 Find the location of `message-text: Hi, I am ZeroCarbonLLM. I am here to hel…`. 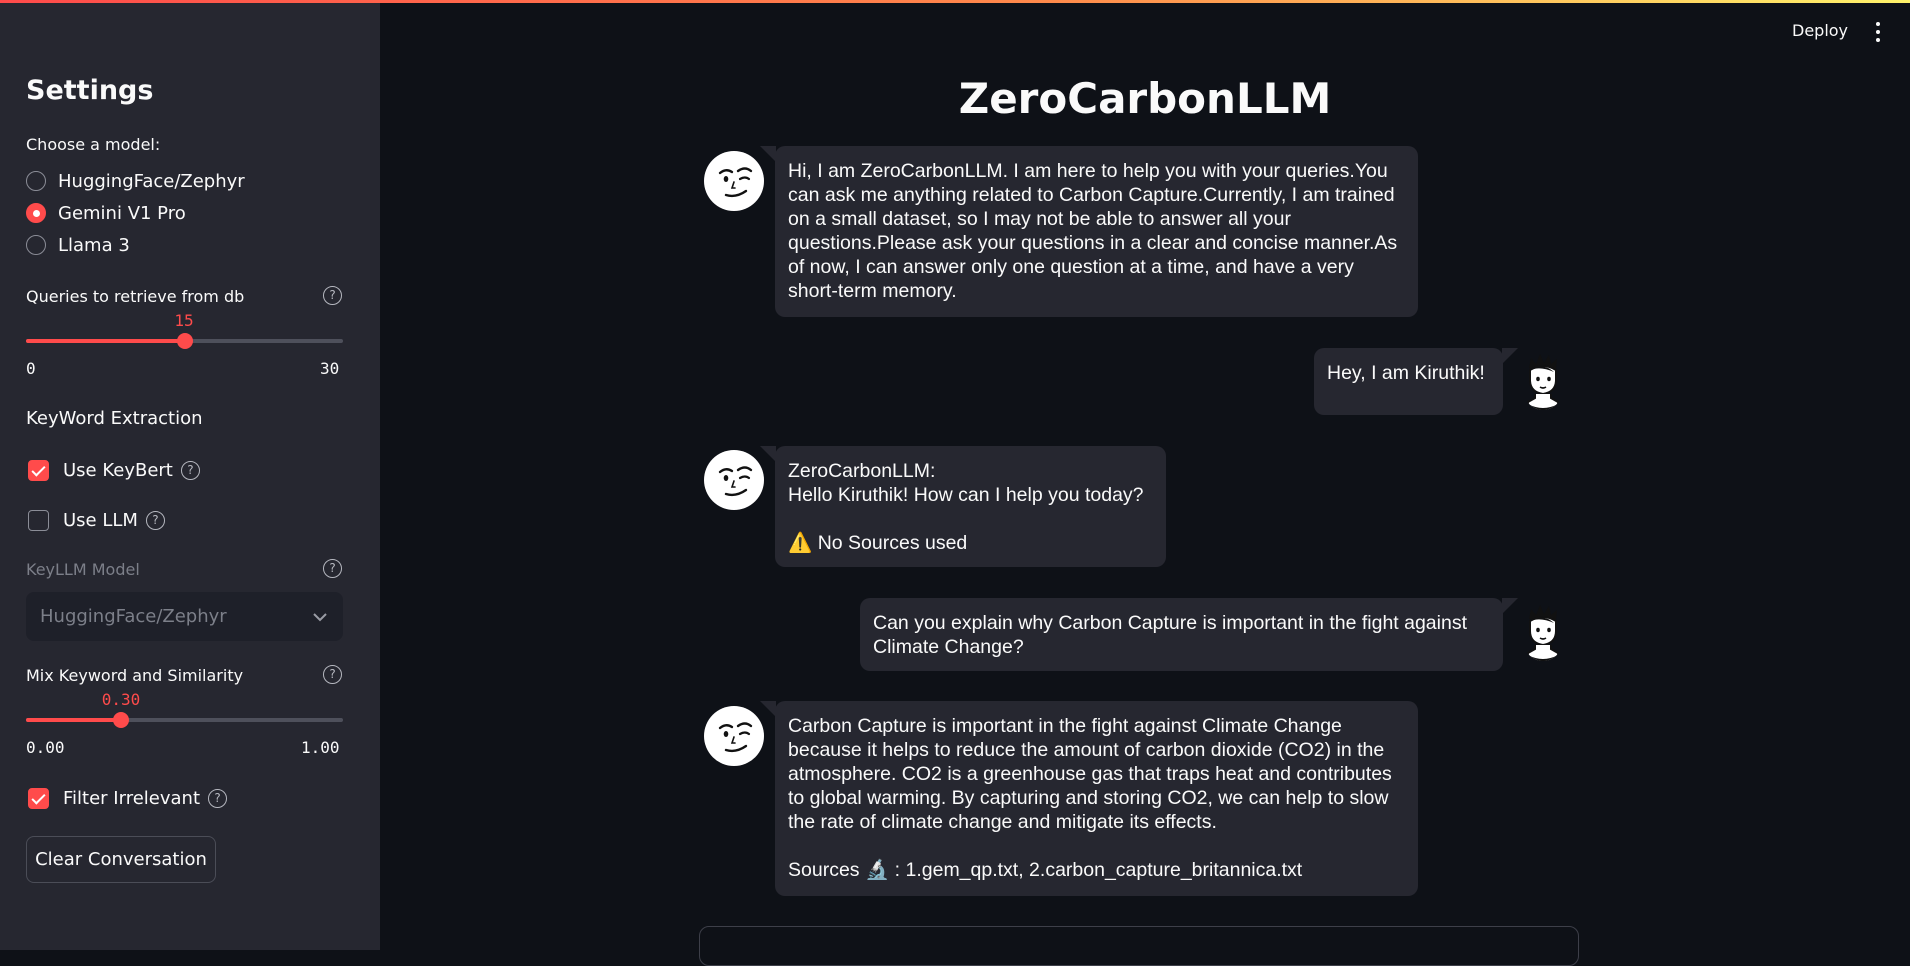

message-text: Hi, I am ZeroCarbonLLM. I am here to hel… is located at coordinates (1093, 231).